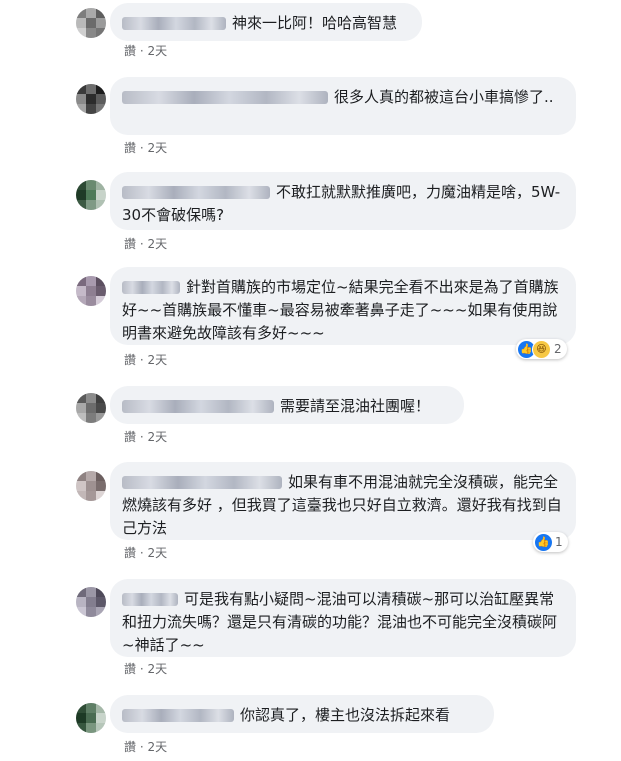 The width and height of the screenshot is (621, 761). I want to click on comment-bubble: 需要請至混油社團喔！, so click(287, 405).